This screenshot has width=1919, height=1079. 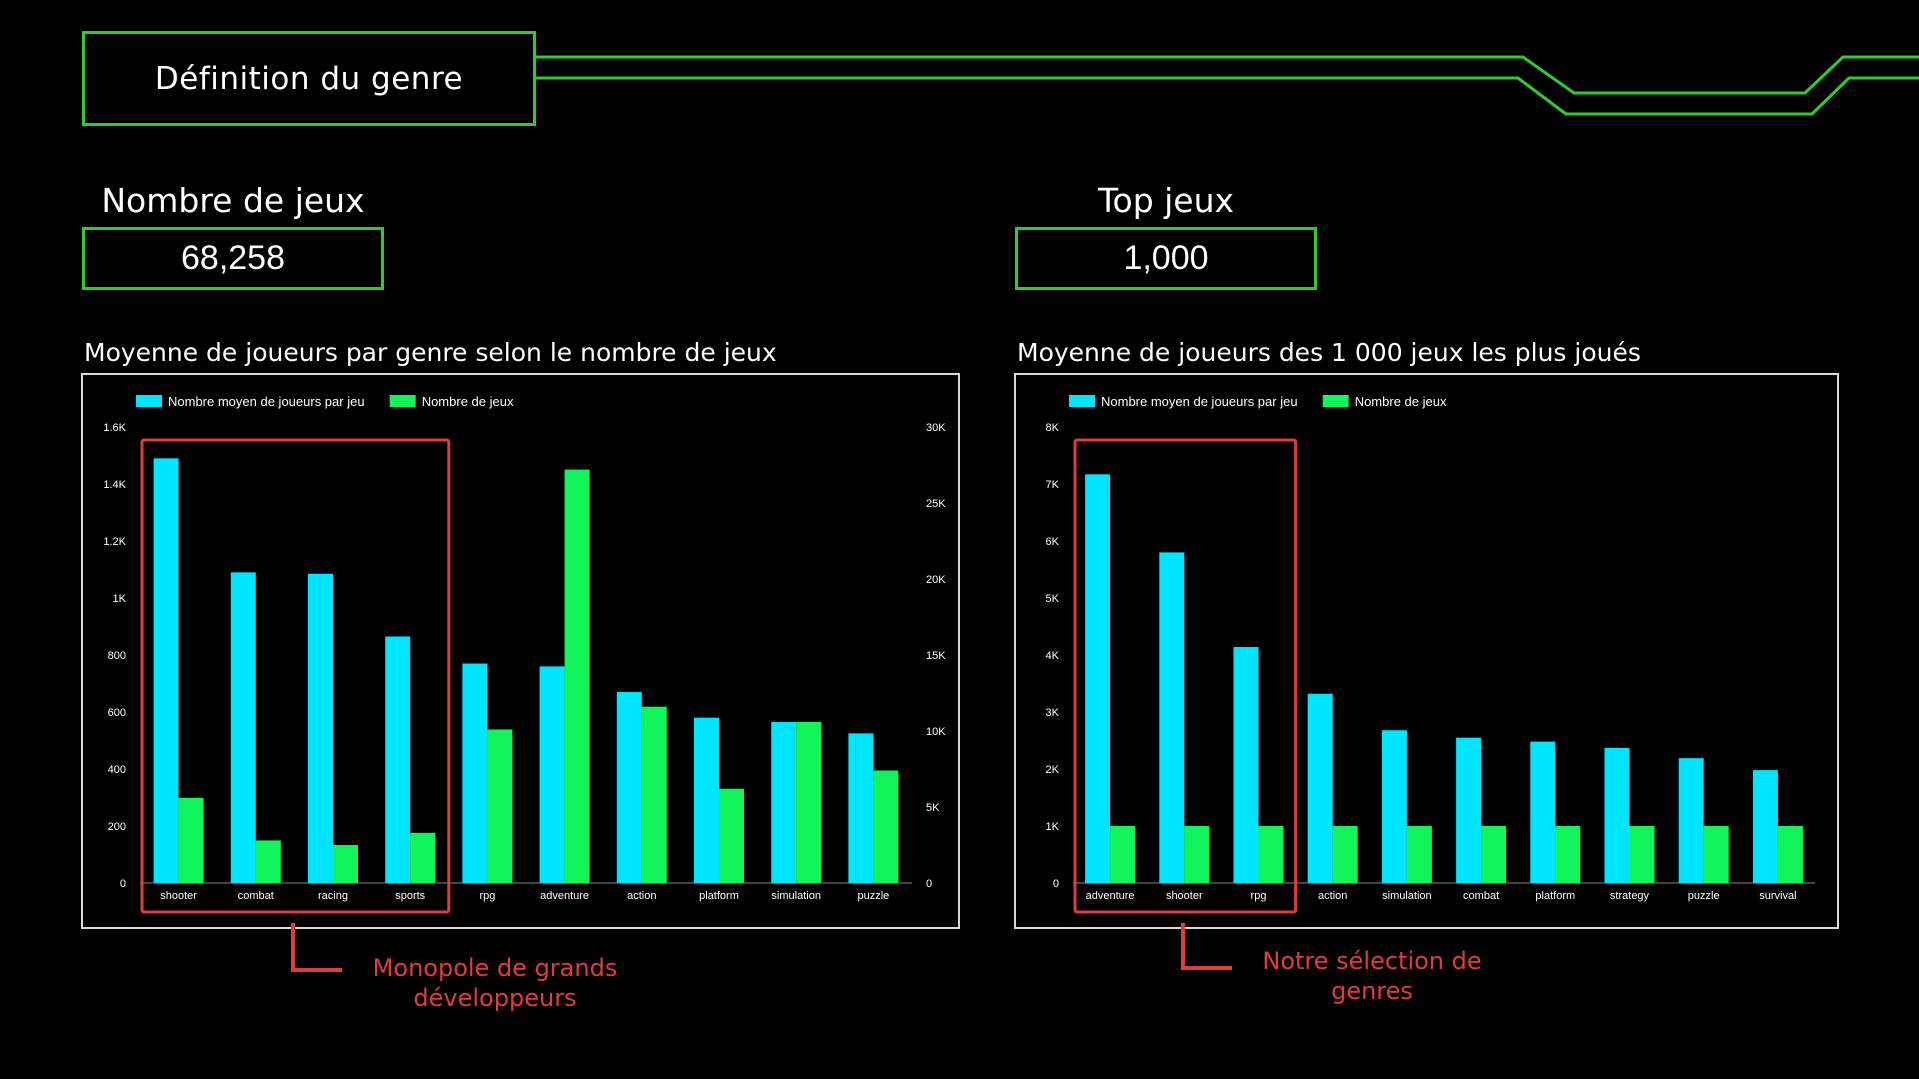 I want to click on y-left-tick-label: 8K, so click(x=1053, y=428).